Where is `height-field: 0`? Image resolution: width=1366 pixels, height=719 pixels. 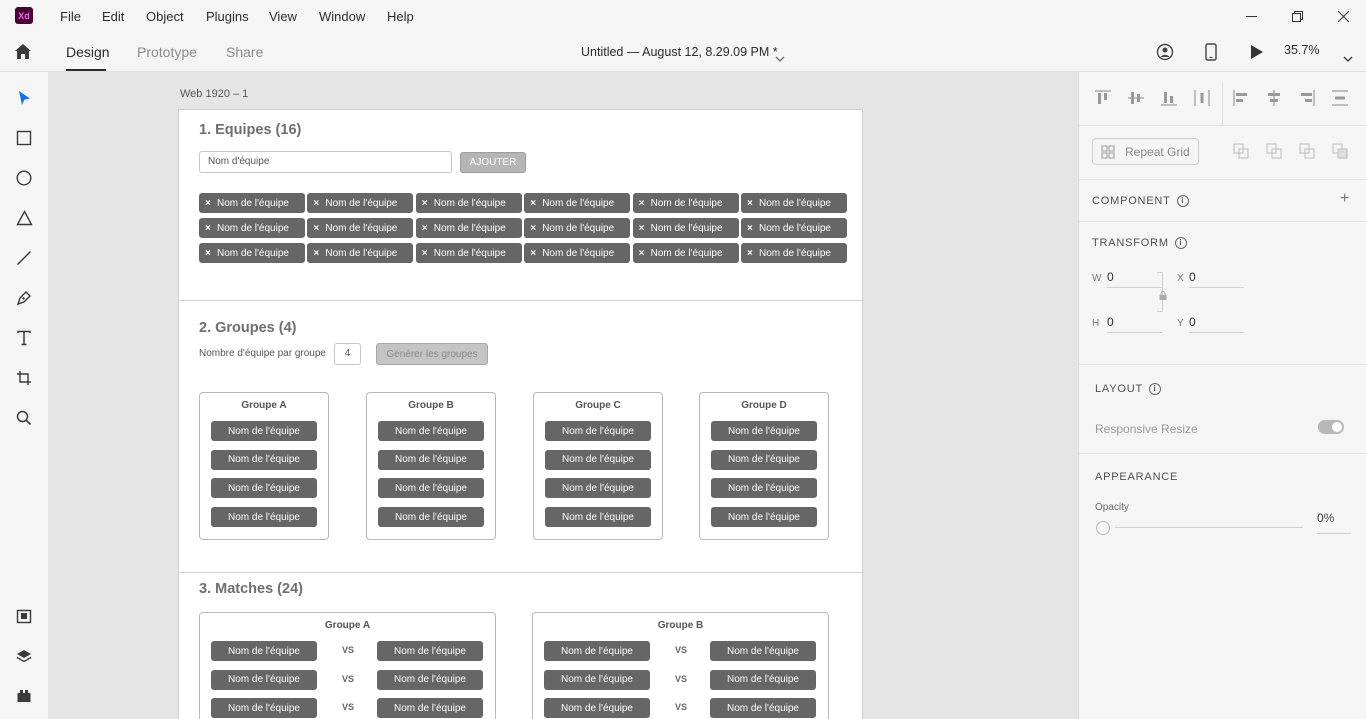 height-field: 0 is located at coordinates (1134, 324).